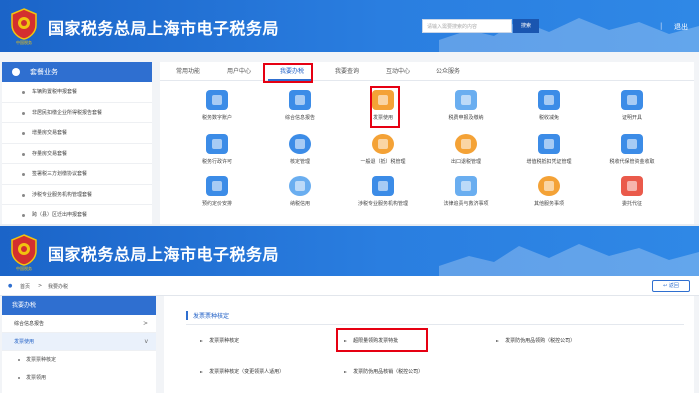 The image size is (699, 393). Describe the element at coordinates (299, 162) in the screenshot. I see `service-label: 核定管理` at that location.